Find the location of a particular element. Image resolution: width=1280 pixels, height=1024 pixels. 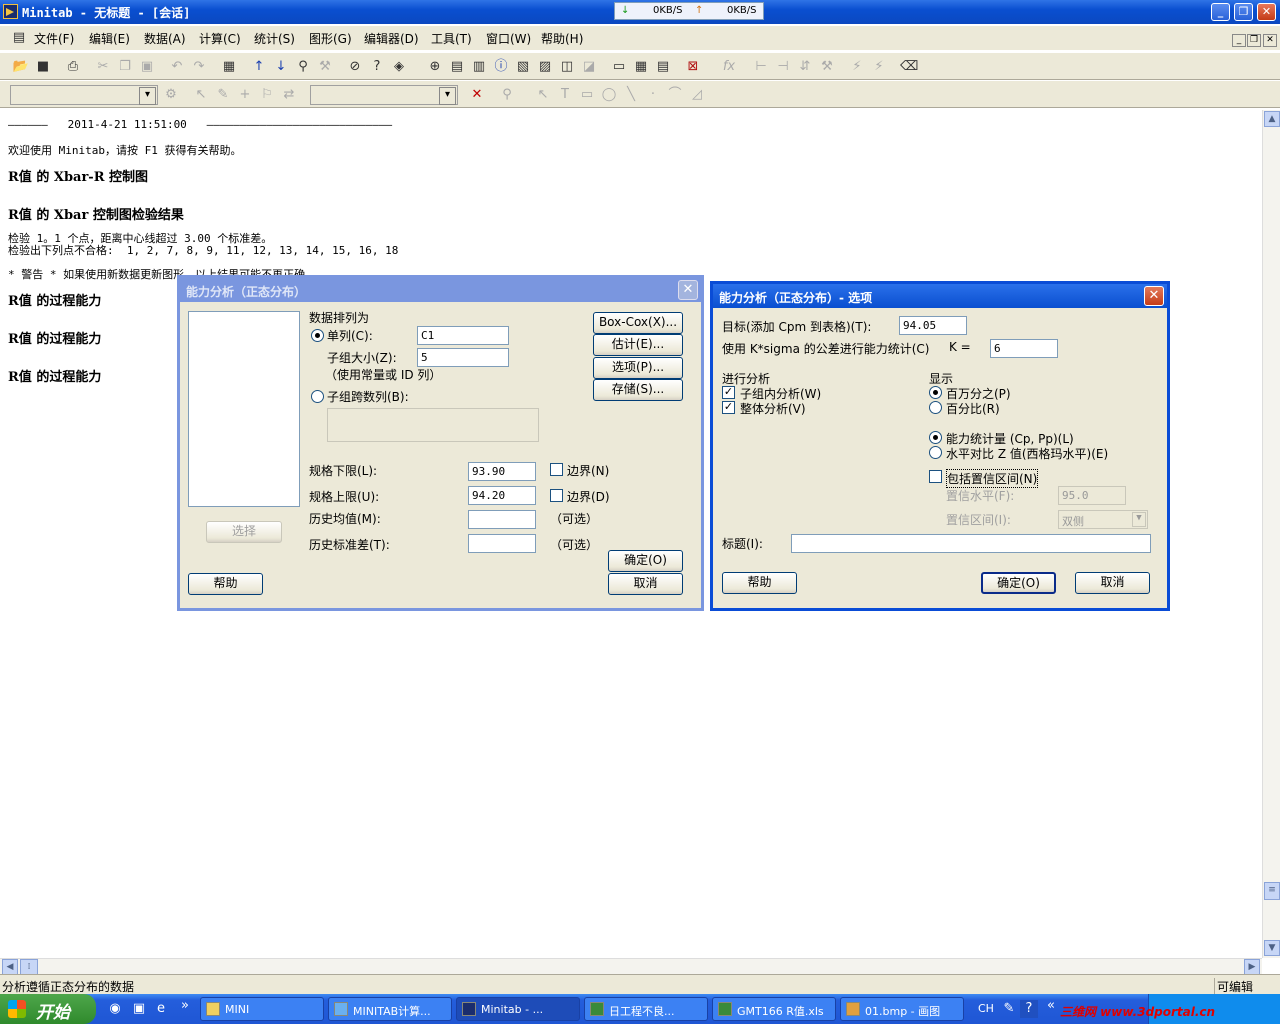

ci-checkbox is located at coordinates (935, 476).